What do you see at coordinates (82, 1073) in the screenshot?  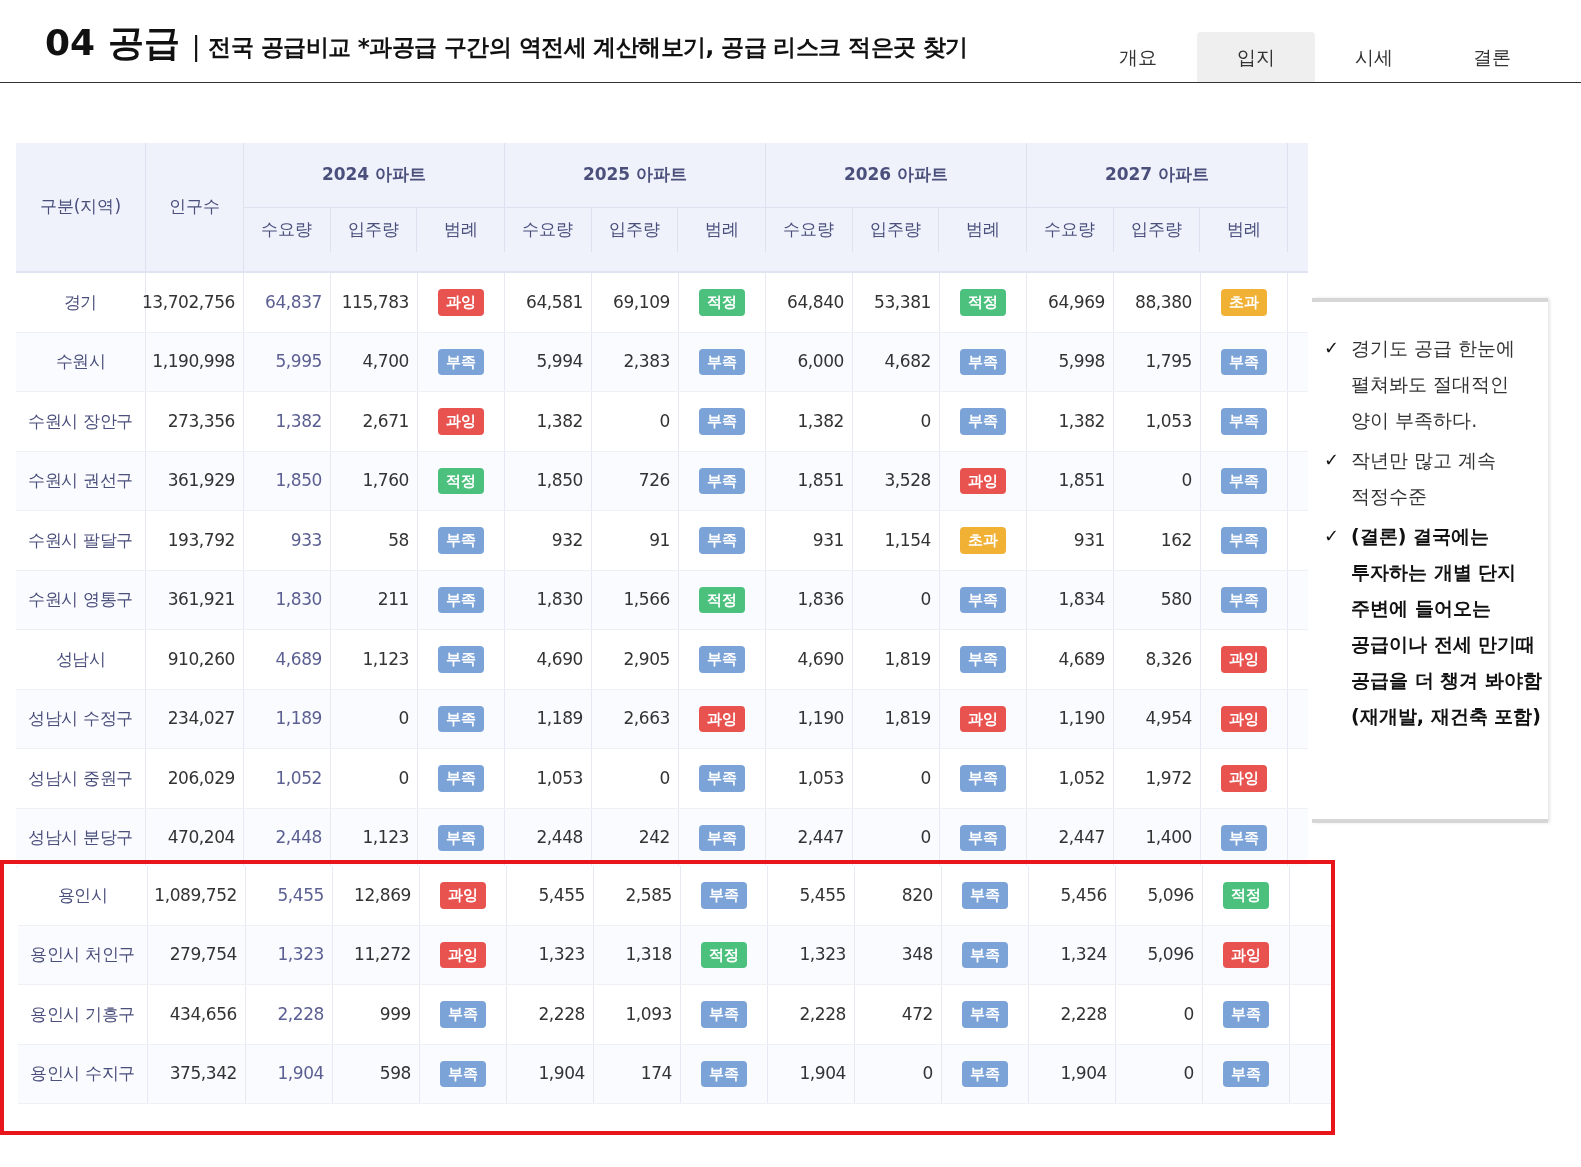 I see `region-cell-text: 용인시 수지구` at bounding box center [82, 1073].